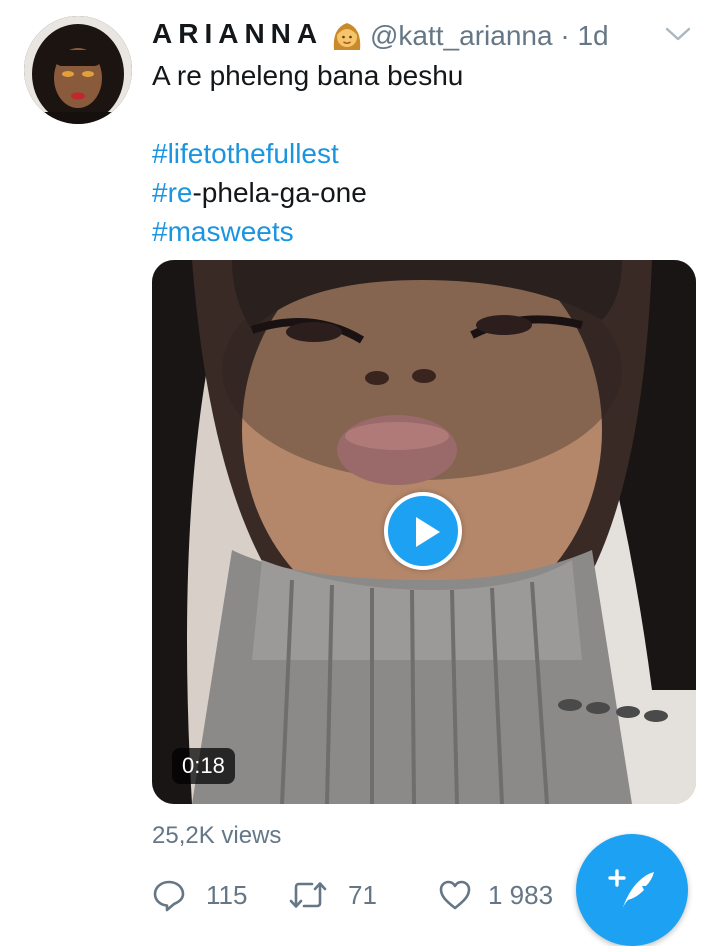 The image size is (720, 946). I want to click on avatar-image, so click(78, 70).